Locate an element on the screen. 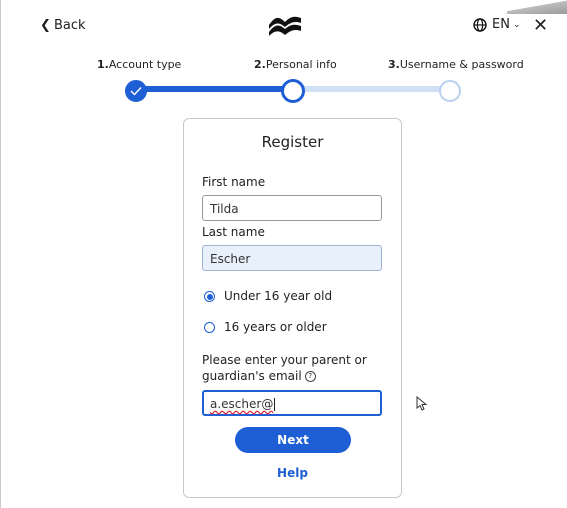 This screenshot has height=508, width=567. next-button: Next is located at coordinates (293, 440).